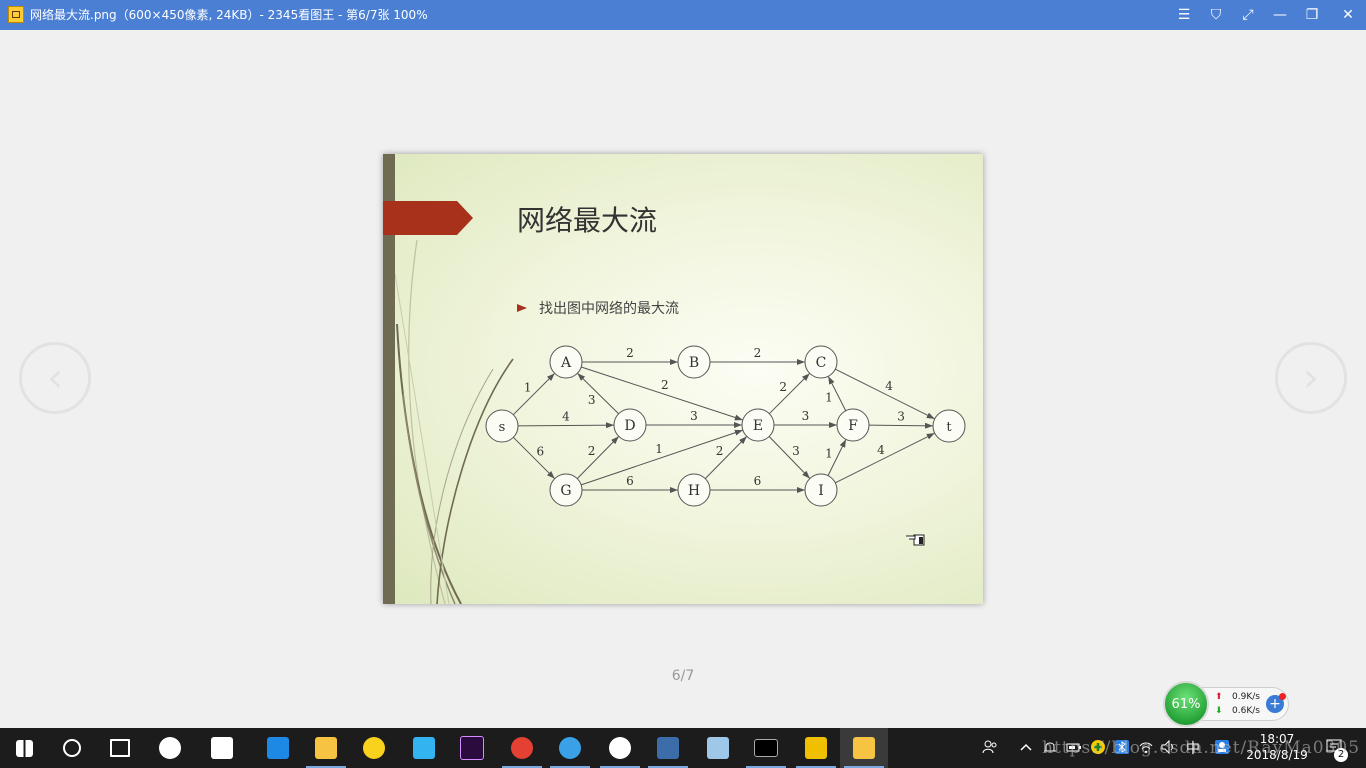  I want to click on restore-icon: ❐, so click(1312, 15).